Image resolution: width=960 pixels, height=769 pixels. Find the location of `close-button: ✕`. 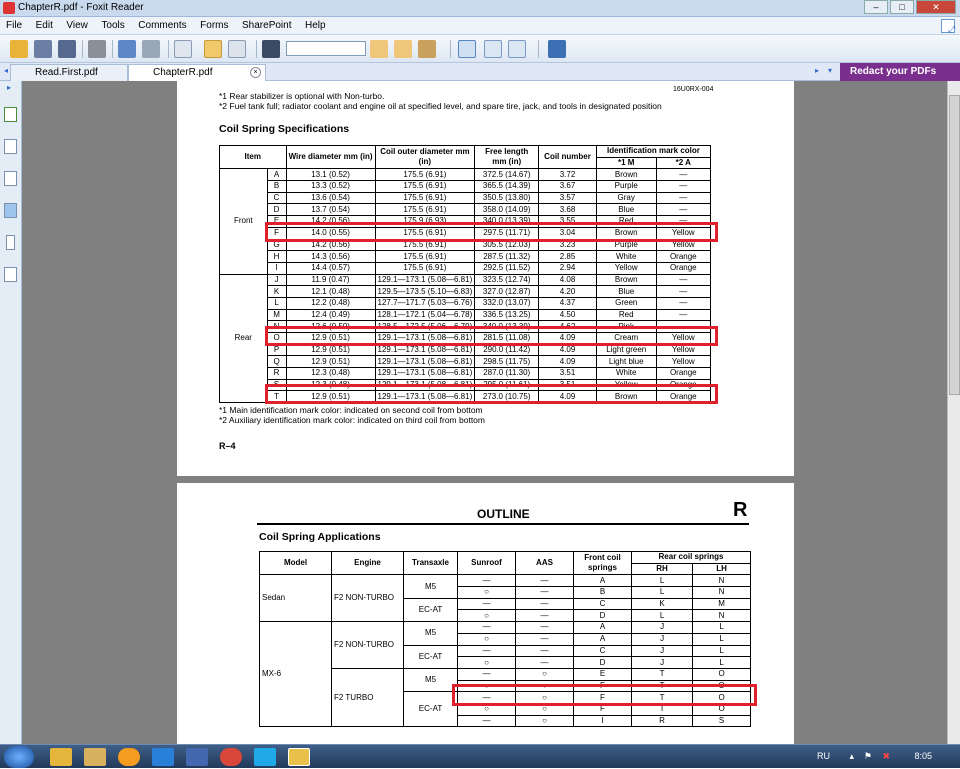

close-button: ✕ is located at coordinates (936, 7).